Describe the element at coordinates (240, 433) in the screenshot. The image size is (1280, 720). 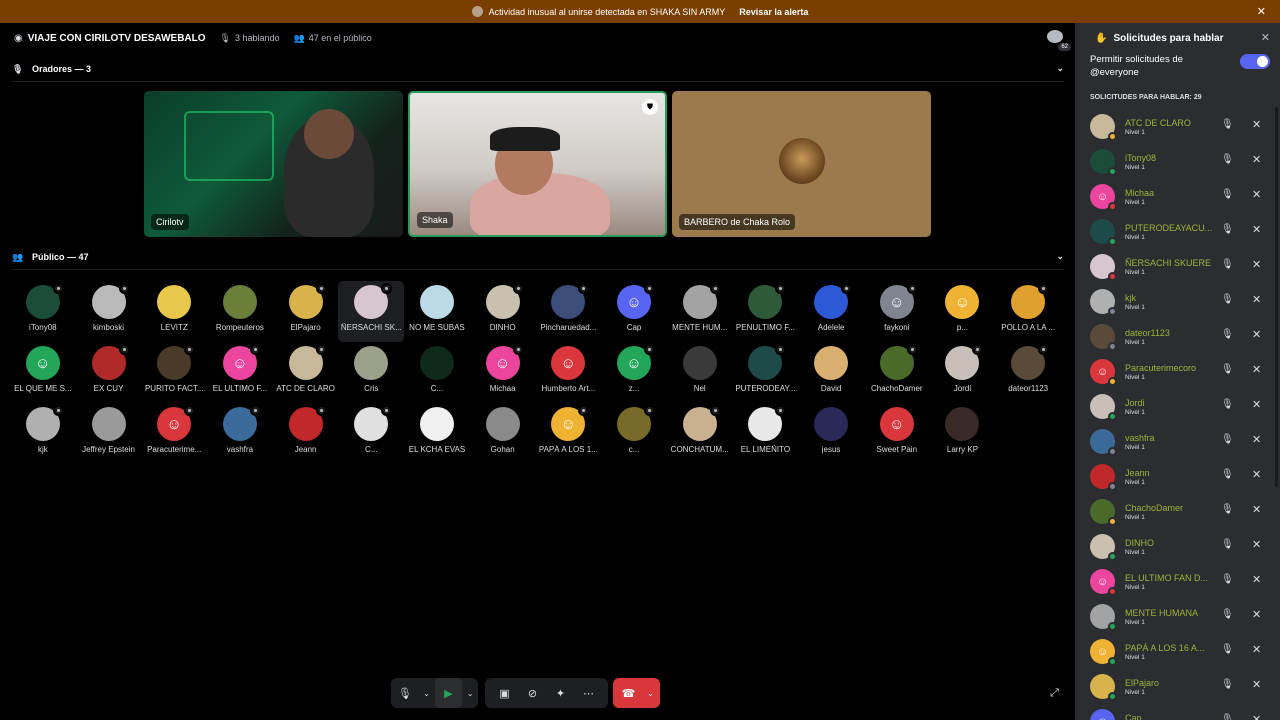
I see `audience-member: vashfra` at that location.